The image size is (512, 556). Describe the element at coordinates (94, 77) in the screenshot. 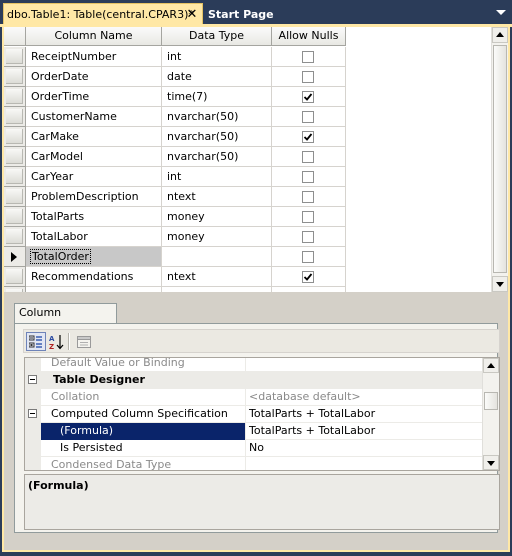

I see `column-name-cell: OrderDate` at that location.